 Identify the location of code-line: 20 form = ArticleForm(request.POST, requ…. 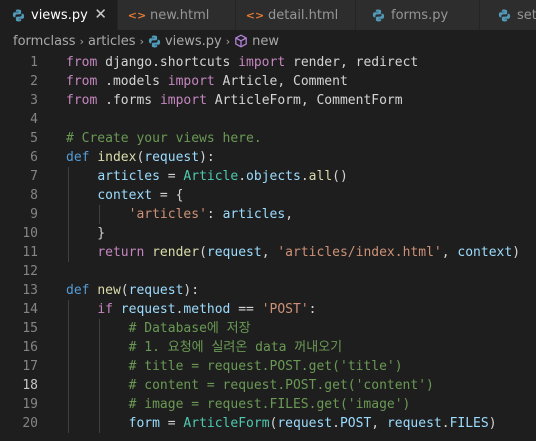
(268, 423).